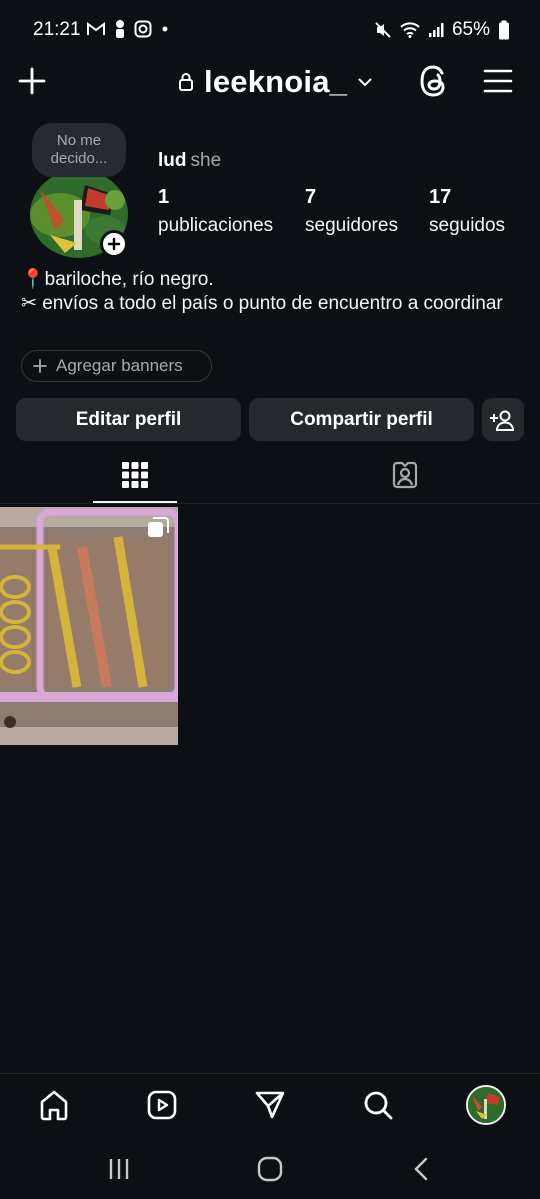  What do you see at coordinates (117, 279) in the screenshot?
I see `bio-line: 📍bariloche, río negro.` at bounding box center [117, 279].